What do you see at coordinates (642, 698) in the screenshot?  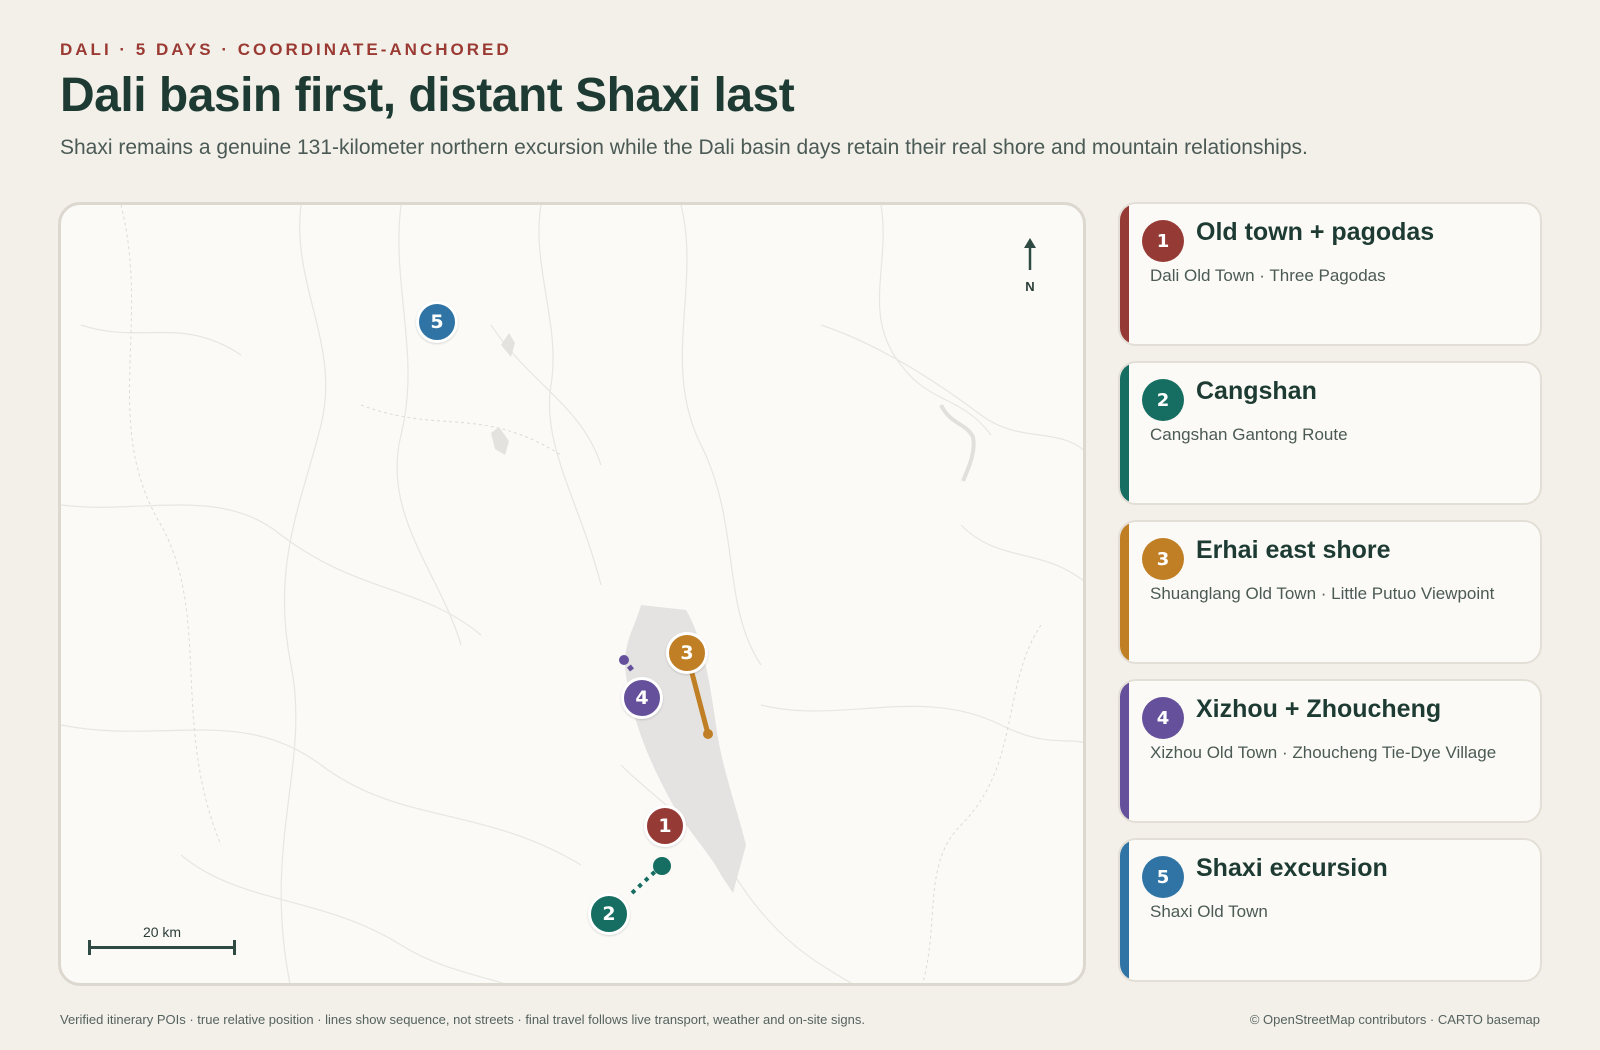 I see `map-marker-day-4: 4` at bounding box center [642, 698].